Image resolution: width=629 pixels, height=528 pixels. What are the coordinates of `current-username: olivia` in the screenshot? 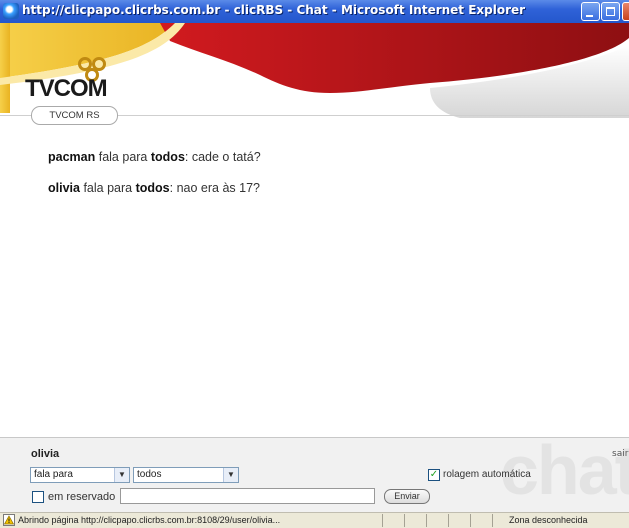 It's located at (45, 454).